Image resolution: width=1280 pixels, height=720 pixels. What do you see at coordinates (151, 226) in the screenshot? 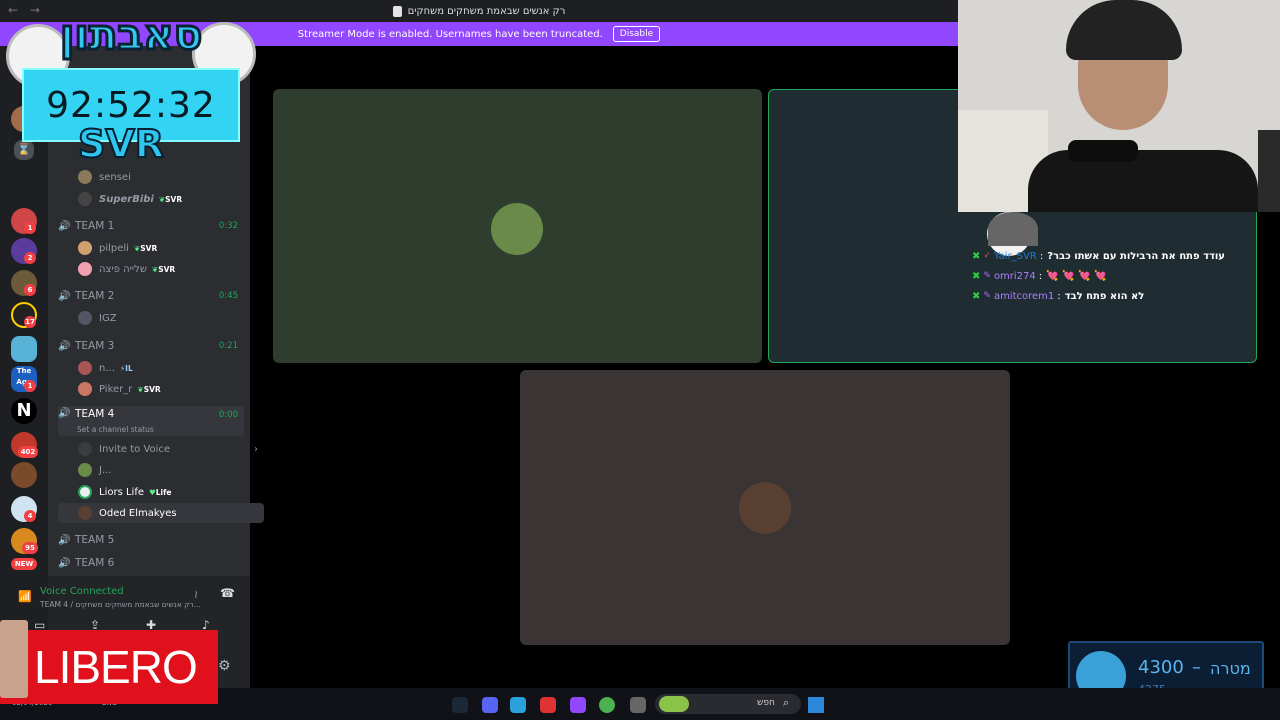
I see `channel-team-1: 🔊 TEAM 1 0:32` at bounding box center [151, 226].